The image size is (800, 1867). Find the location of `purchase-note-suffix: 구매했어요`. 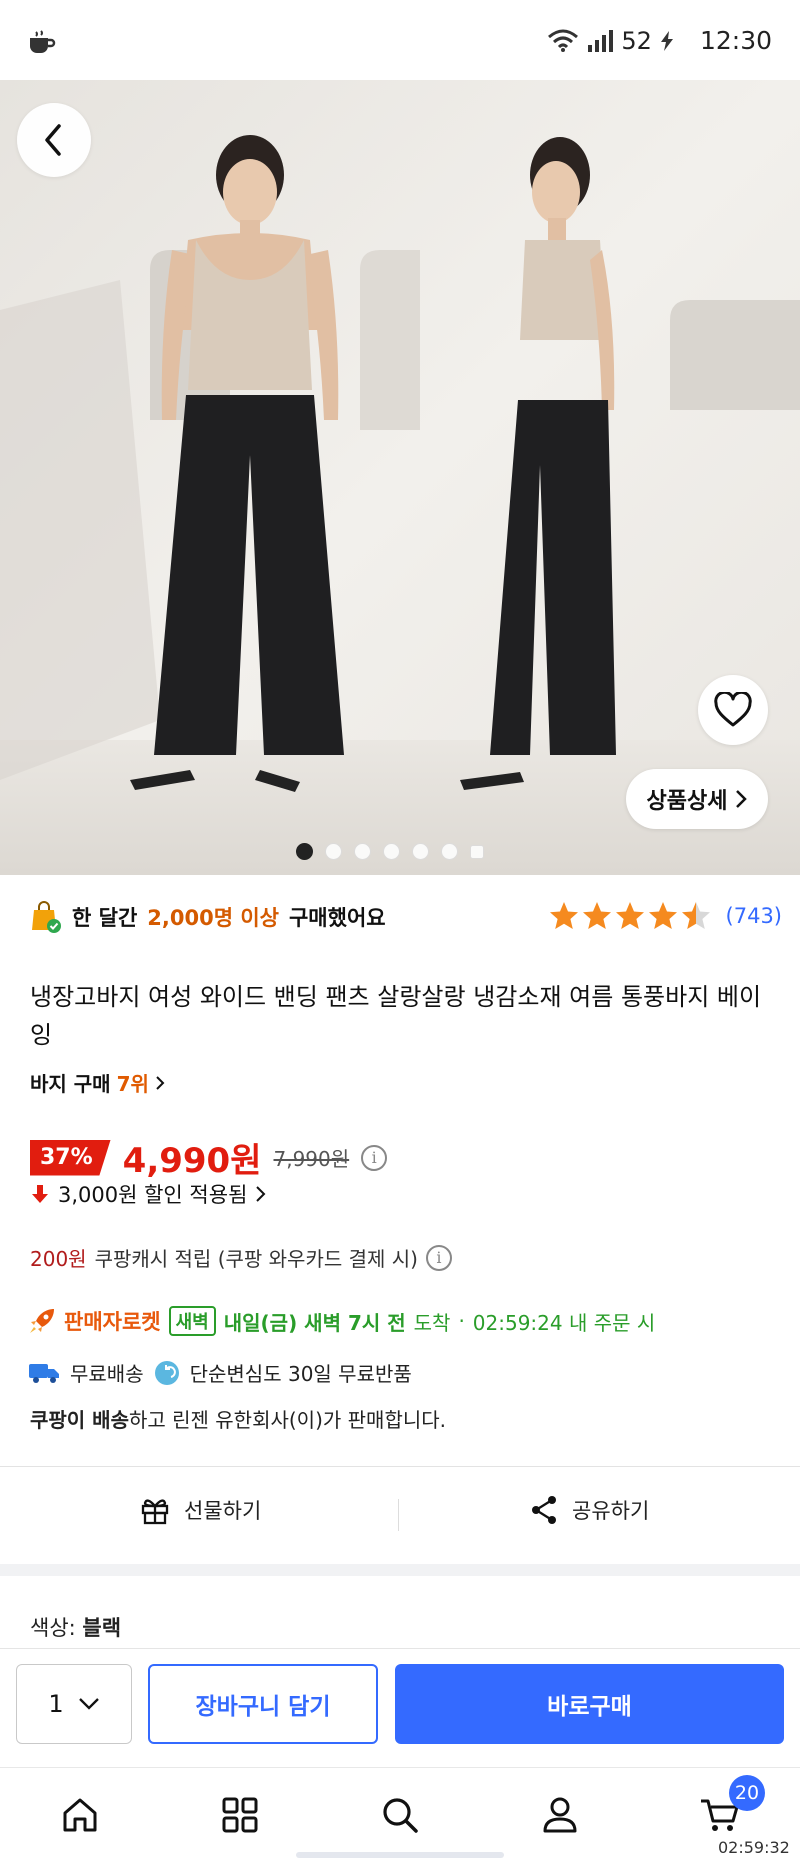

purchase-note-suffix: 구매했어요 is located at coordinates (337, 918).